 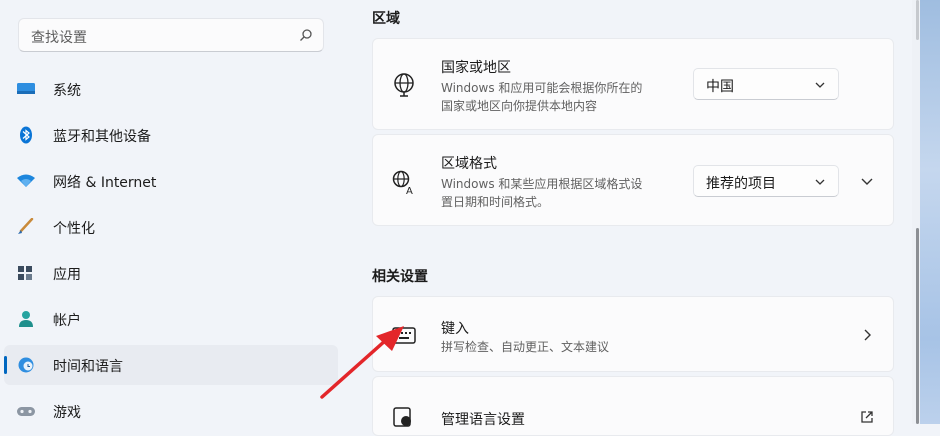 I want to click on desktop-wallpaper-edge, so click(x=930, y=212).